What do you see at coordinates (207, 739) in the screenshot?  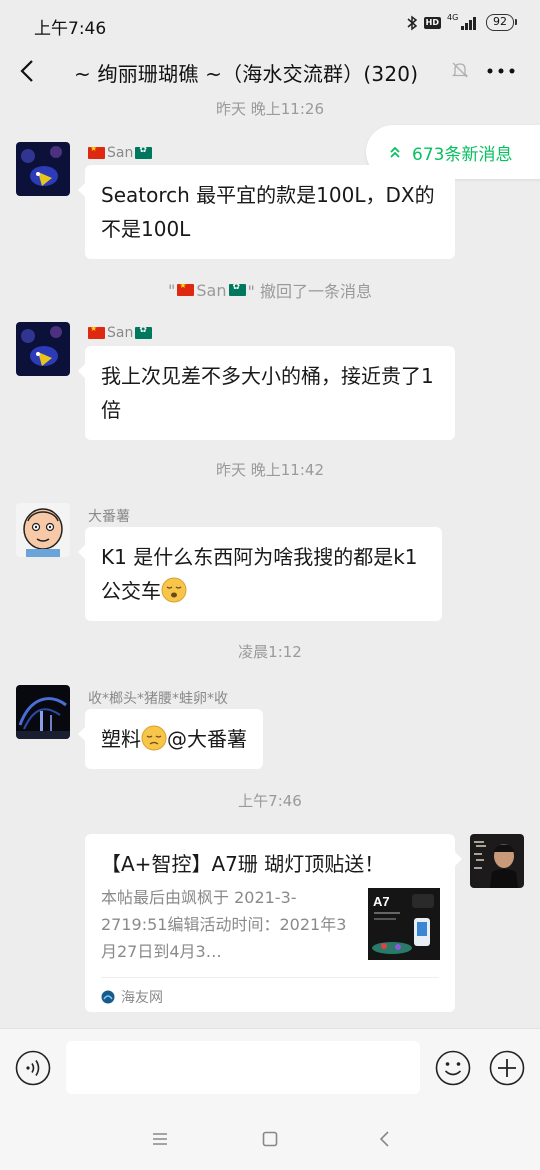 I see `mention-text: @大番薯` at bounding box center [207, 739].